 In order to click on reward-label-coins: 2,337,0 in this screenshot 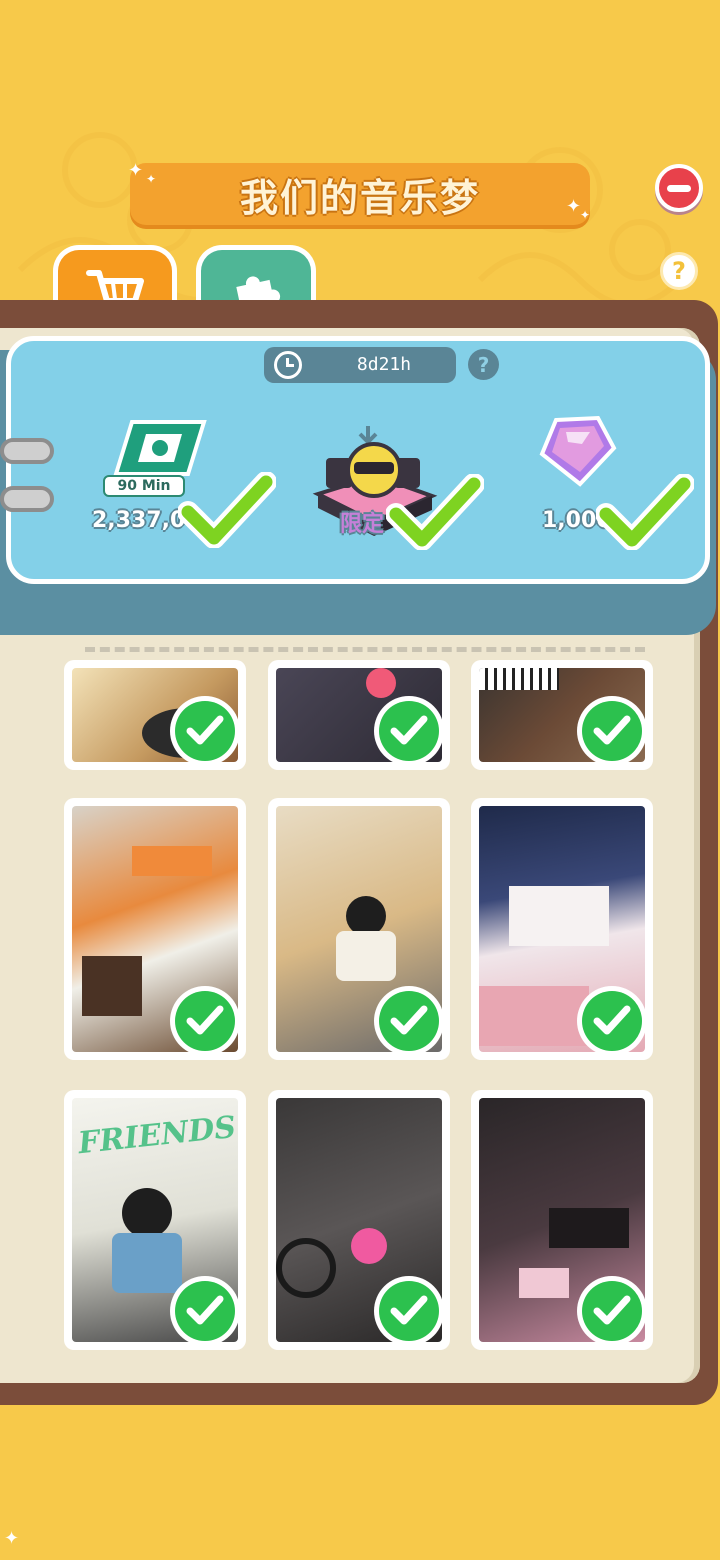, I will do `click(139, 520)`.